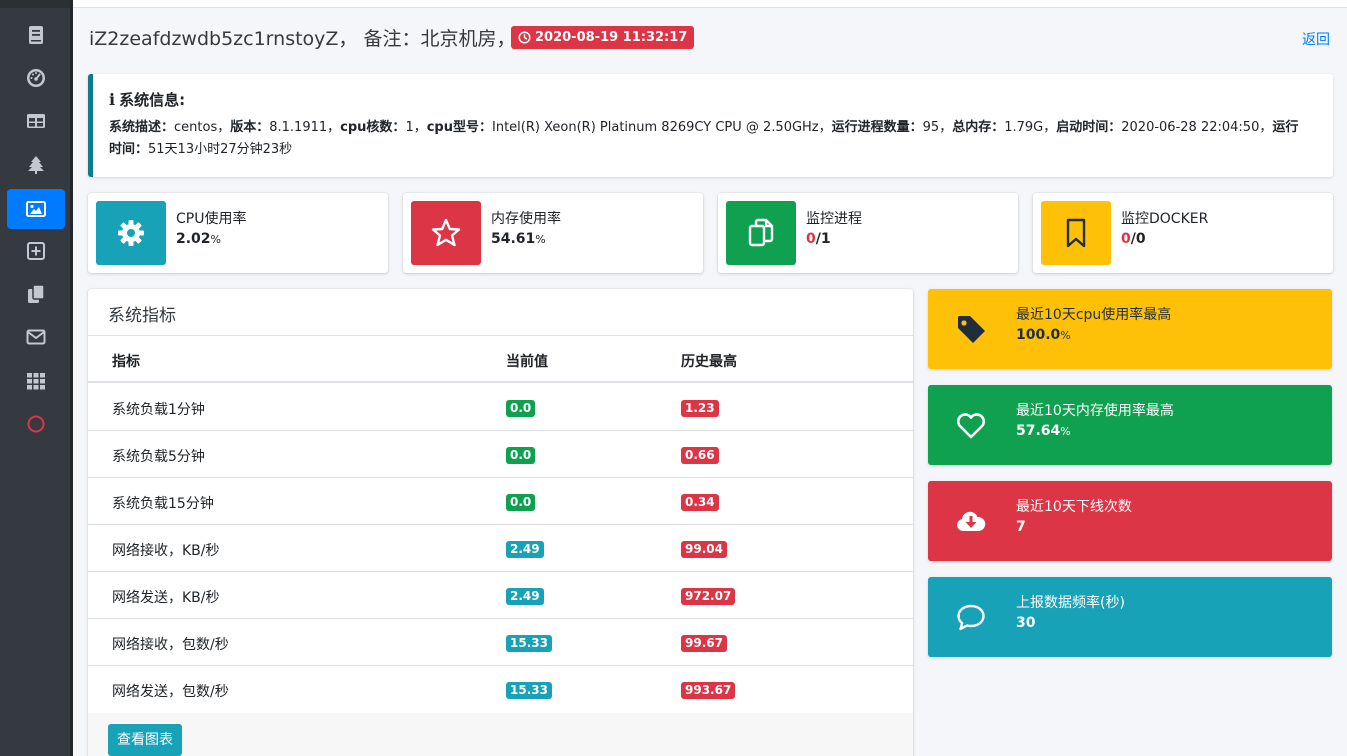  Describe the element at coordinates (500, 595) in the screenshot. I see `table-row: 网络发送，KB/秒 2.49 972.07` at that location.